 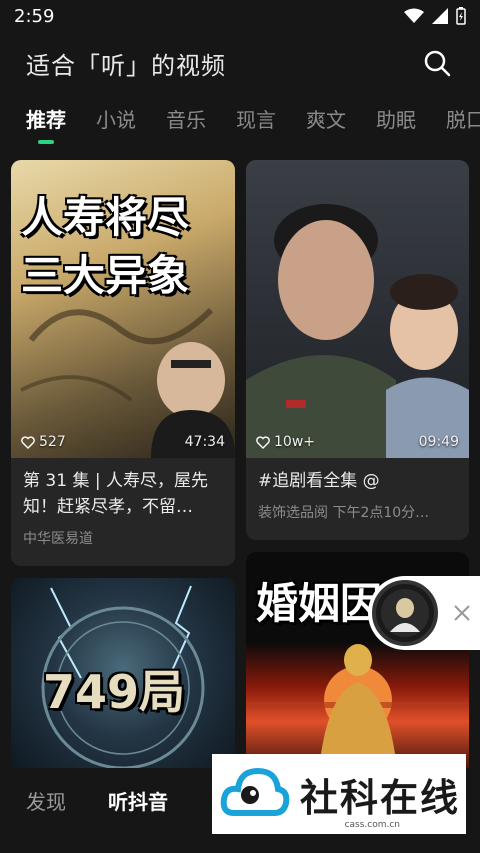 What do you see at coordinates (240, 16) in the screenshot?
I see `status-bar: 2:59` at bounding box center [240, 16].